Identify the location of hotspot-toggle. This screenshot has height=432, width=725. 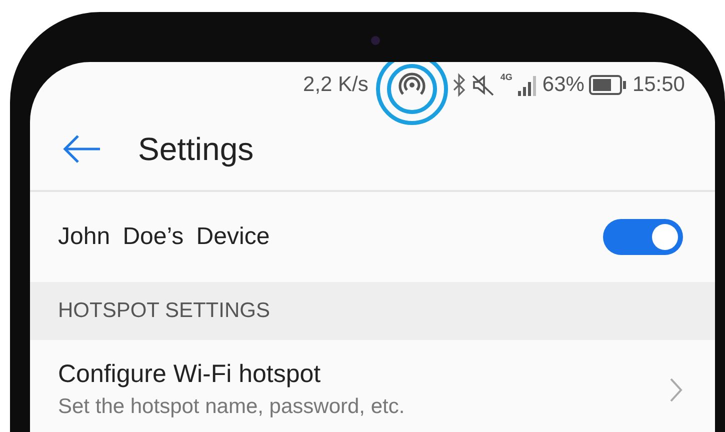
(643, 237).